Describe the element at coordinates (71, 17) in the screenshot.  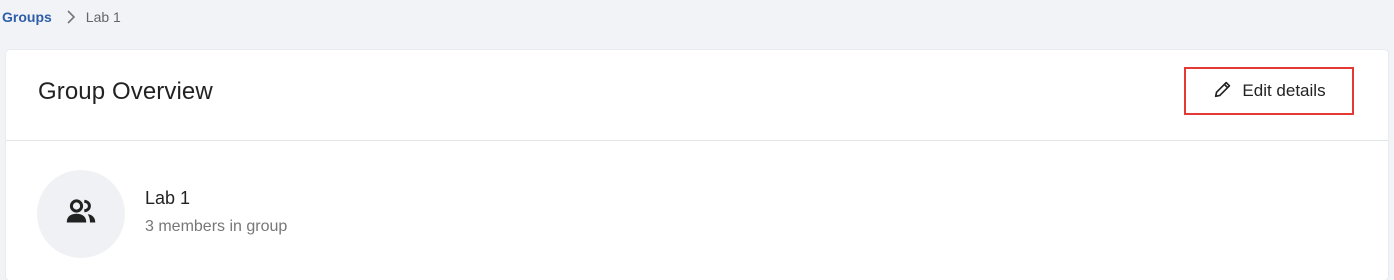
I see `chevron-right-icon` at that location.